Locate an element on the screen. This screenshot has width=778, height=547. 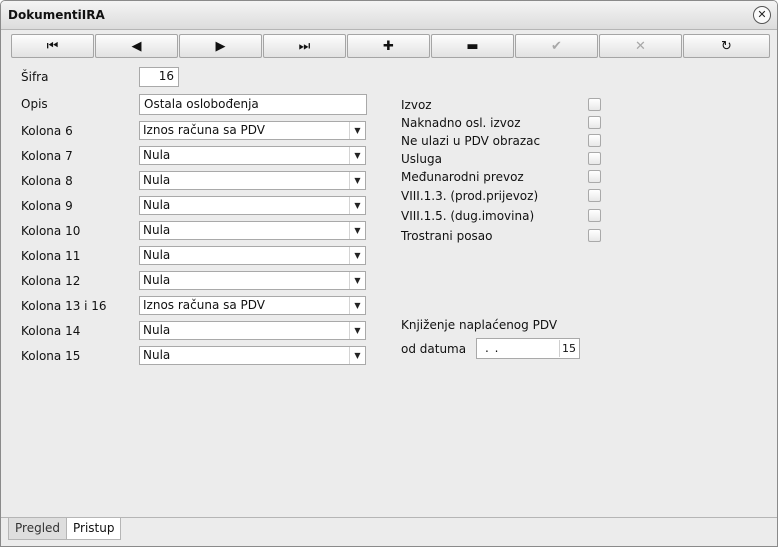
trostrani-posao-checkbox is located at coordinates (594, 235).